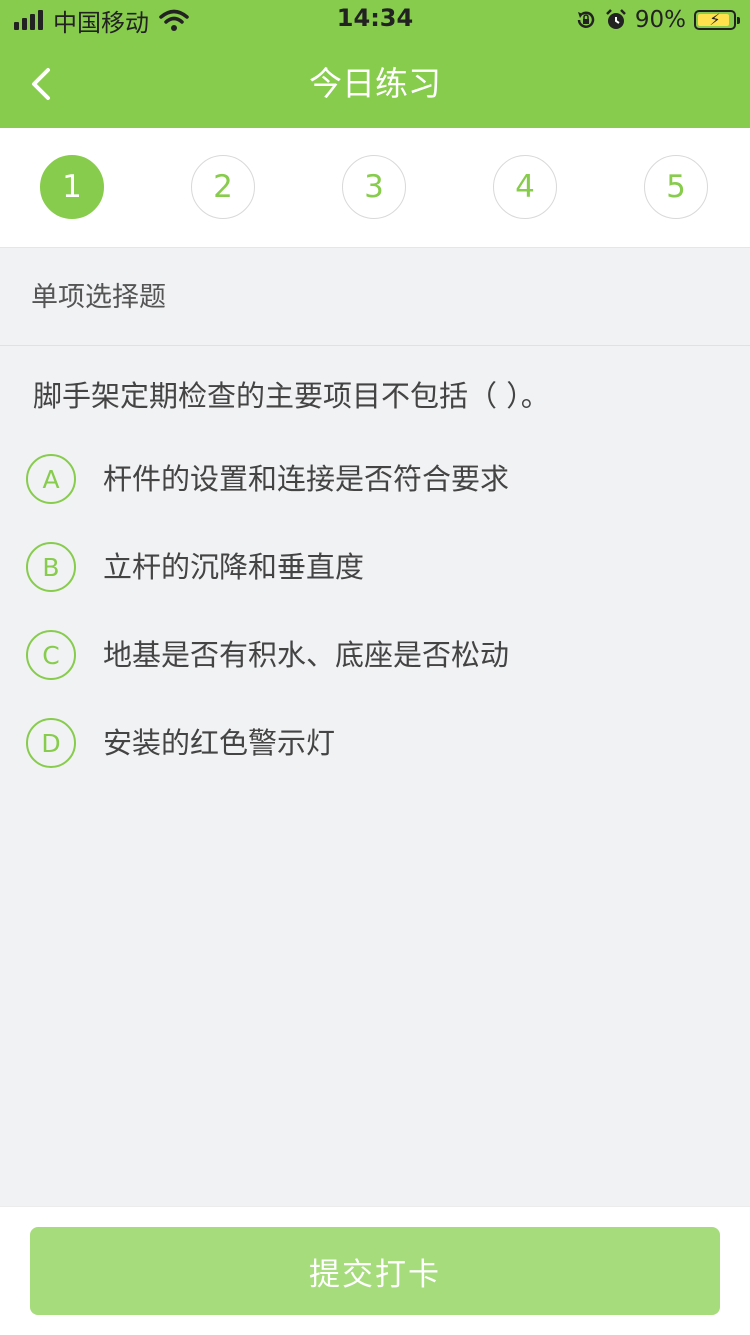  I want to click on battery-percent: 90%, so click(660, 20).